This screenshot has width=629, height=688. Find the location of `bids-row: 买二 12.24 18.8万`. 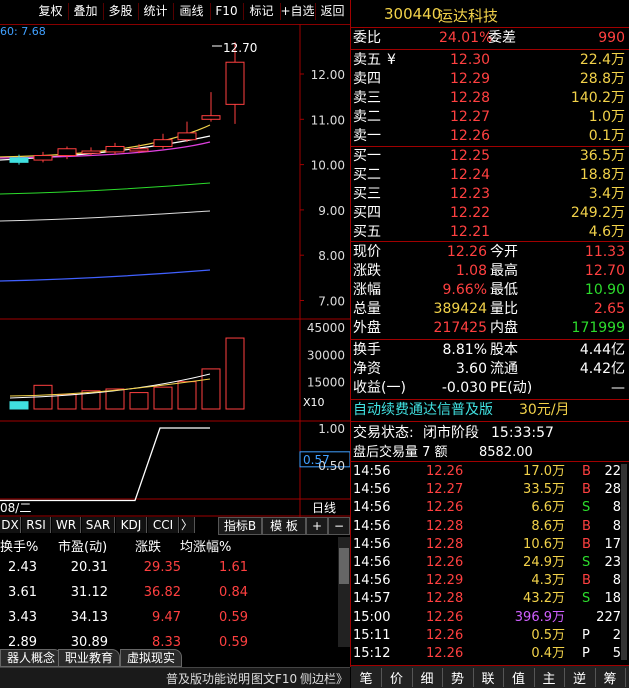

bids-row: 买二 12.24 18.8万 is located at coordinates (490, 175).